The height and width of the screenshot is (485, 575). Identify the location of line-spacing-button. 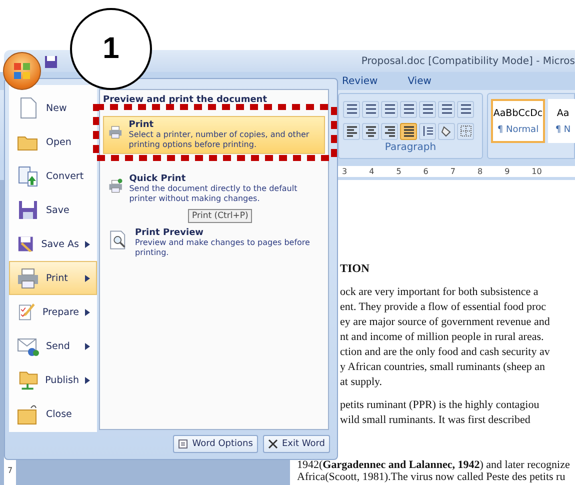
(427, 131).